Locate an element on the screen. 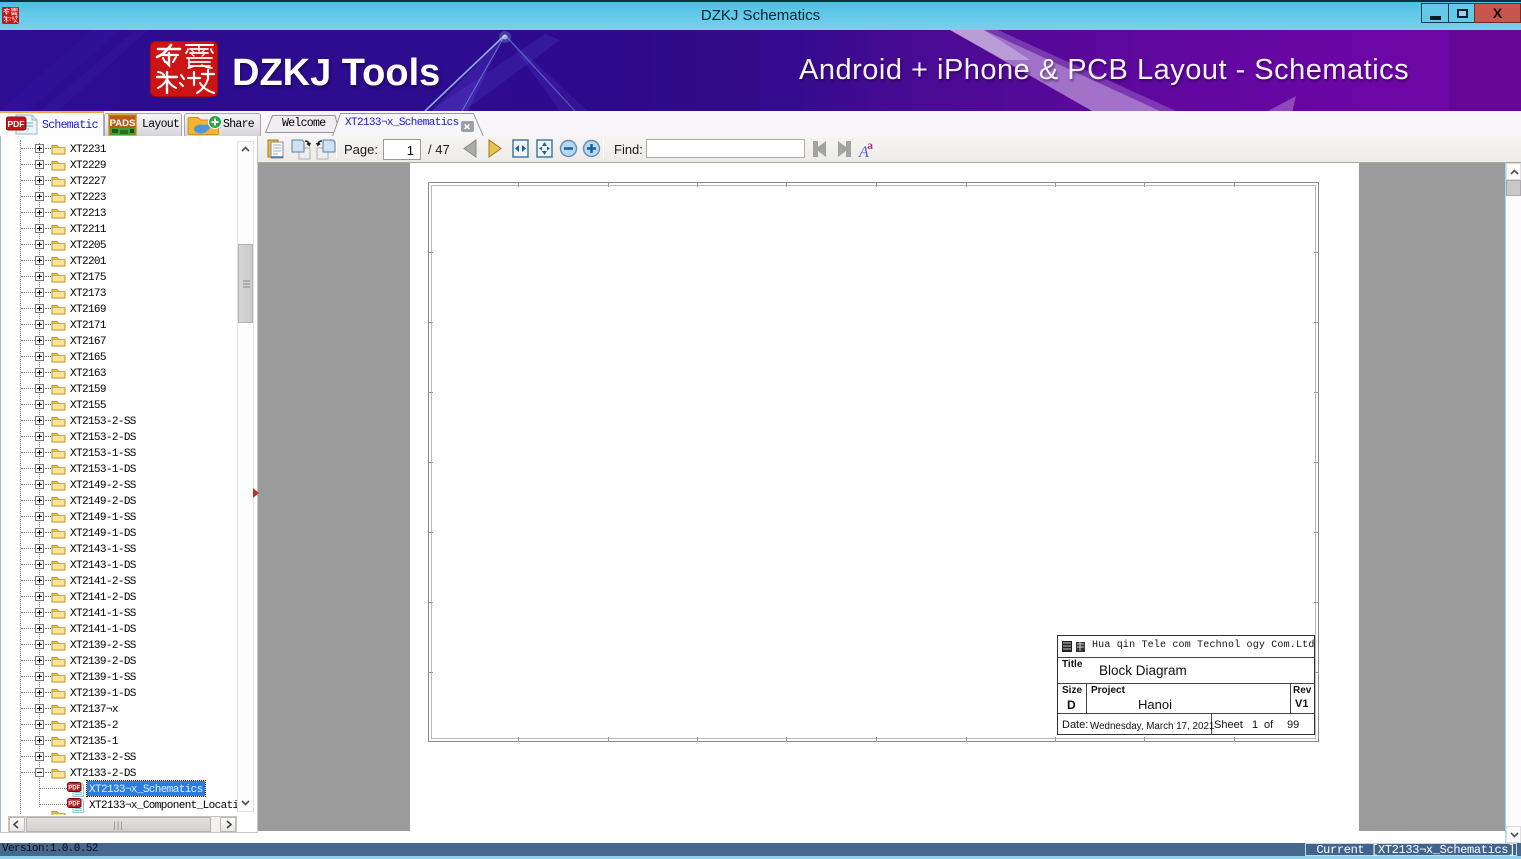 Image resolution: width=1521 pixels, height=859 pixels. svg-text: a is located at coordinates (870, 145).